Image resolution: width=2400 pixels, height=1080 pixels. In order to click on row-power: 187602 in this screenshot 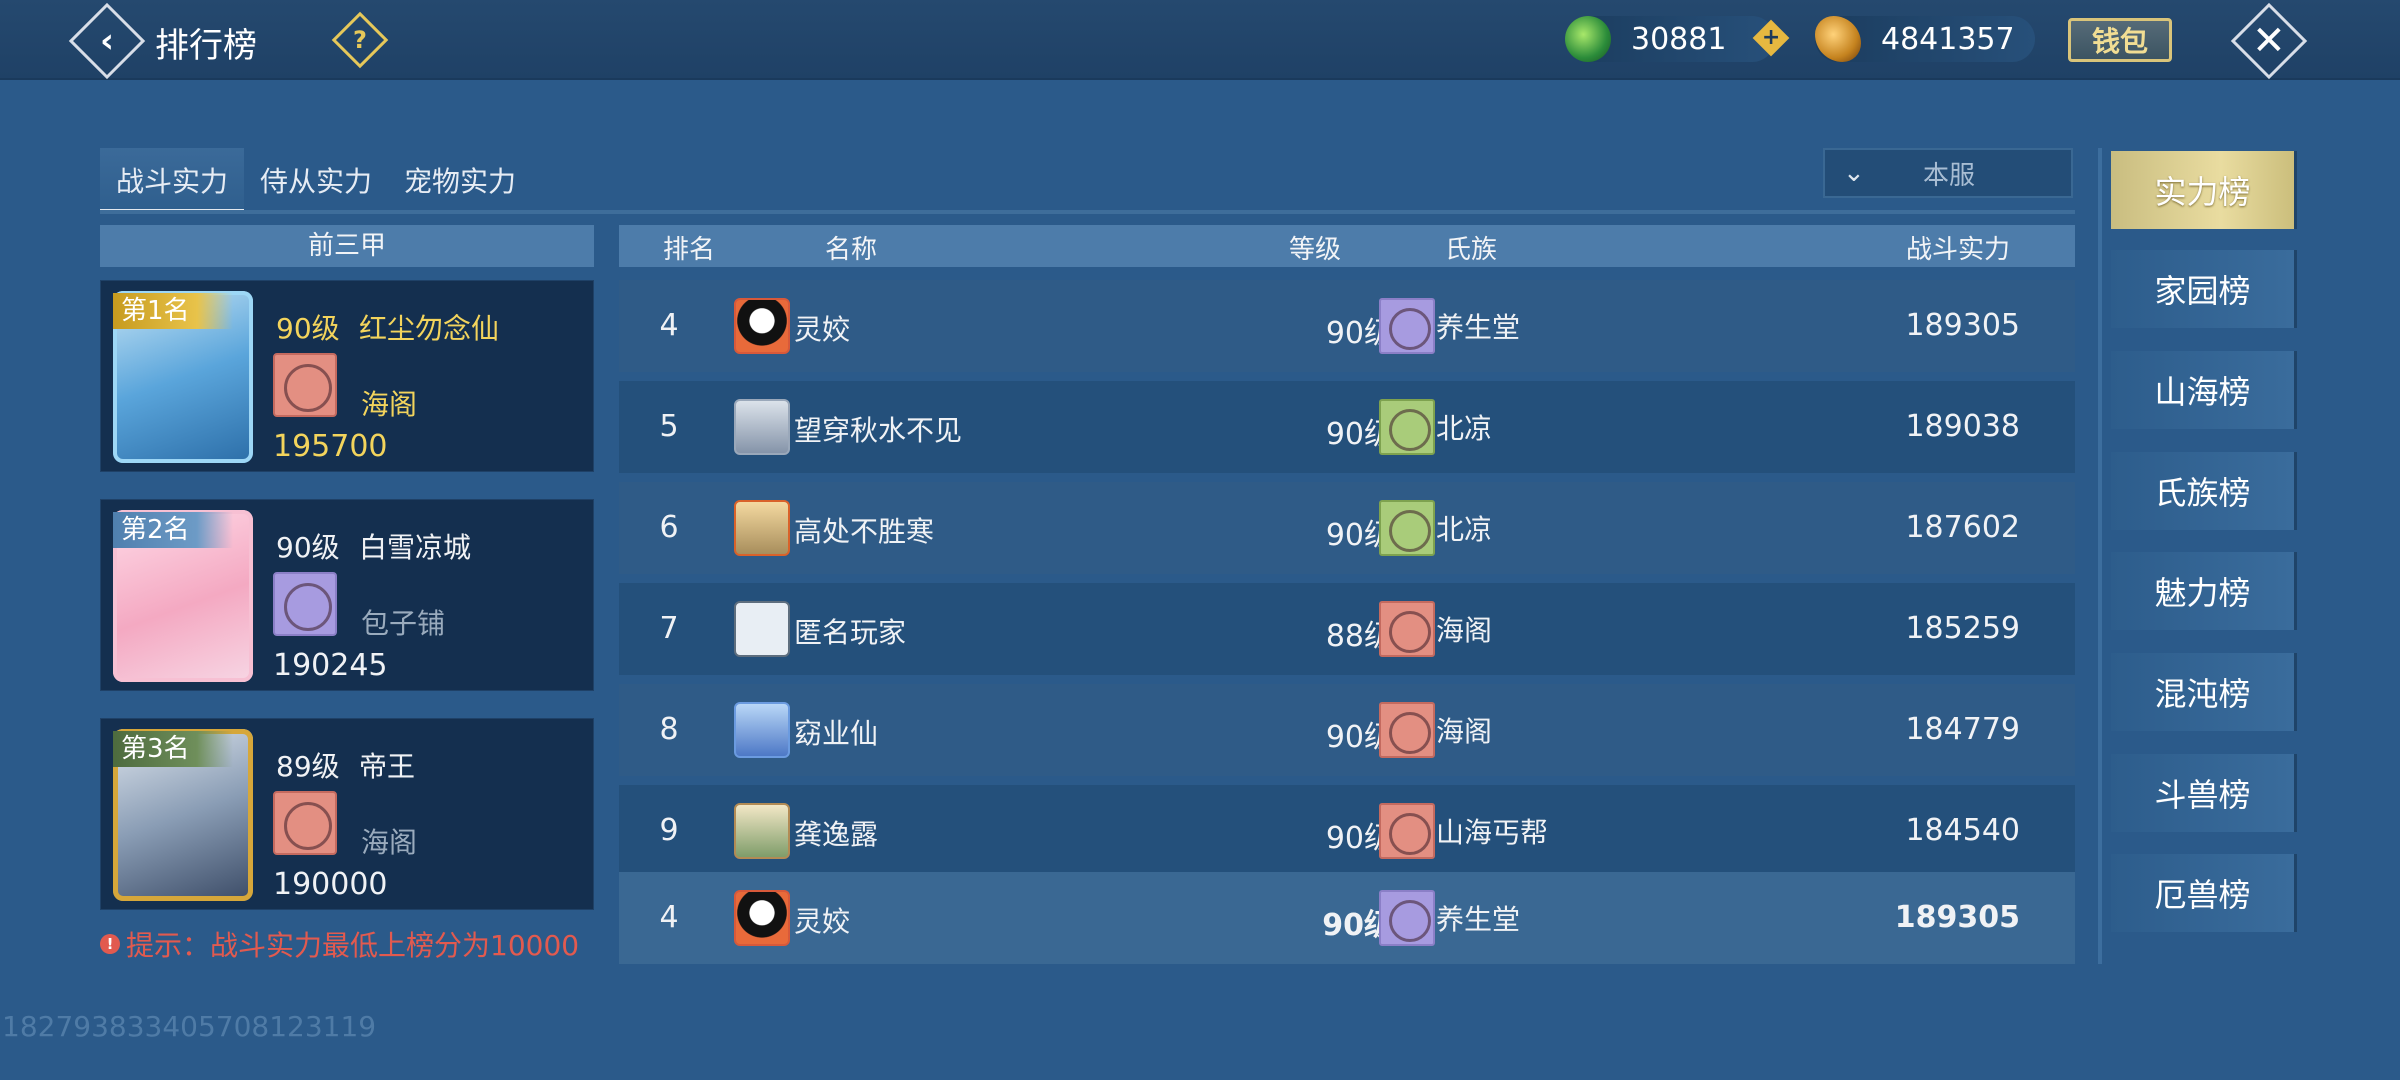, I will do `click(1962, 527)`.